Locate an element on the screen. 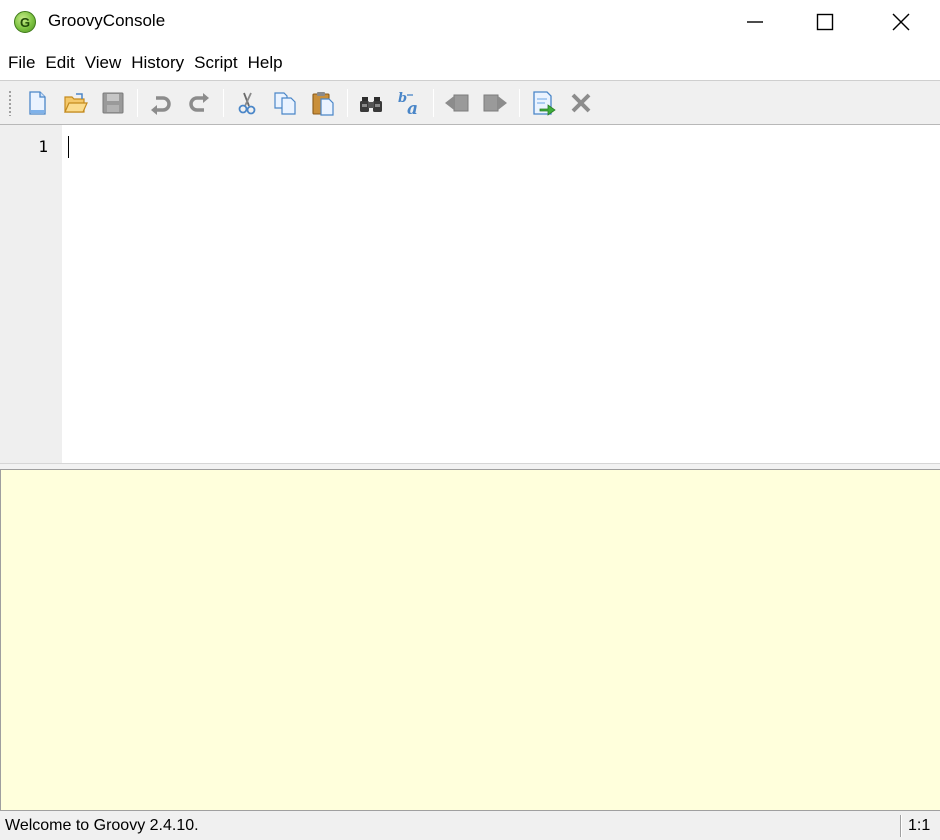 The height and width of the screenshot is (840, 940). run-script-icon is located at coordinates (544, 103).